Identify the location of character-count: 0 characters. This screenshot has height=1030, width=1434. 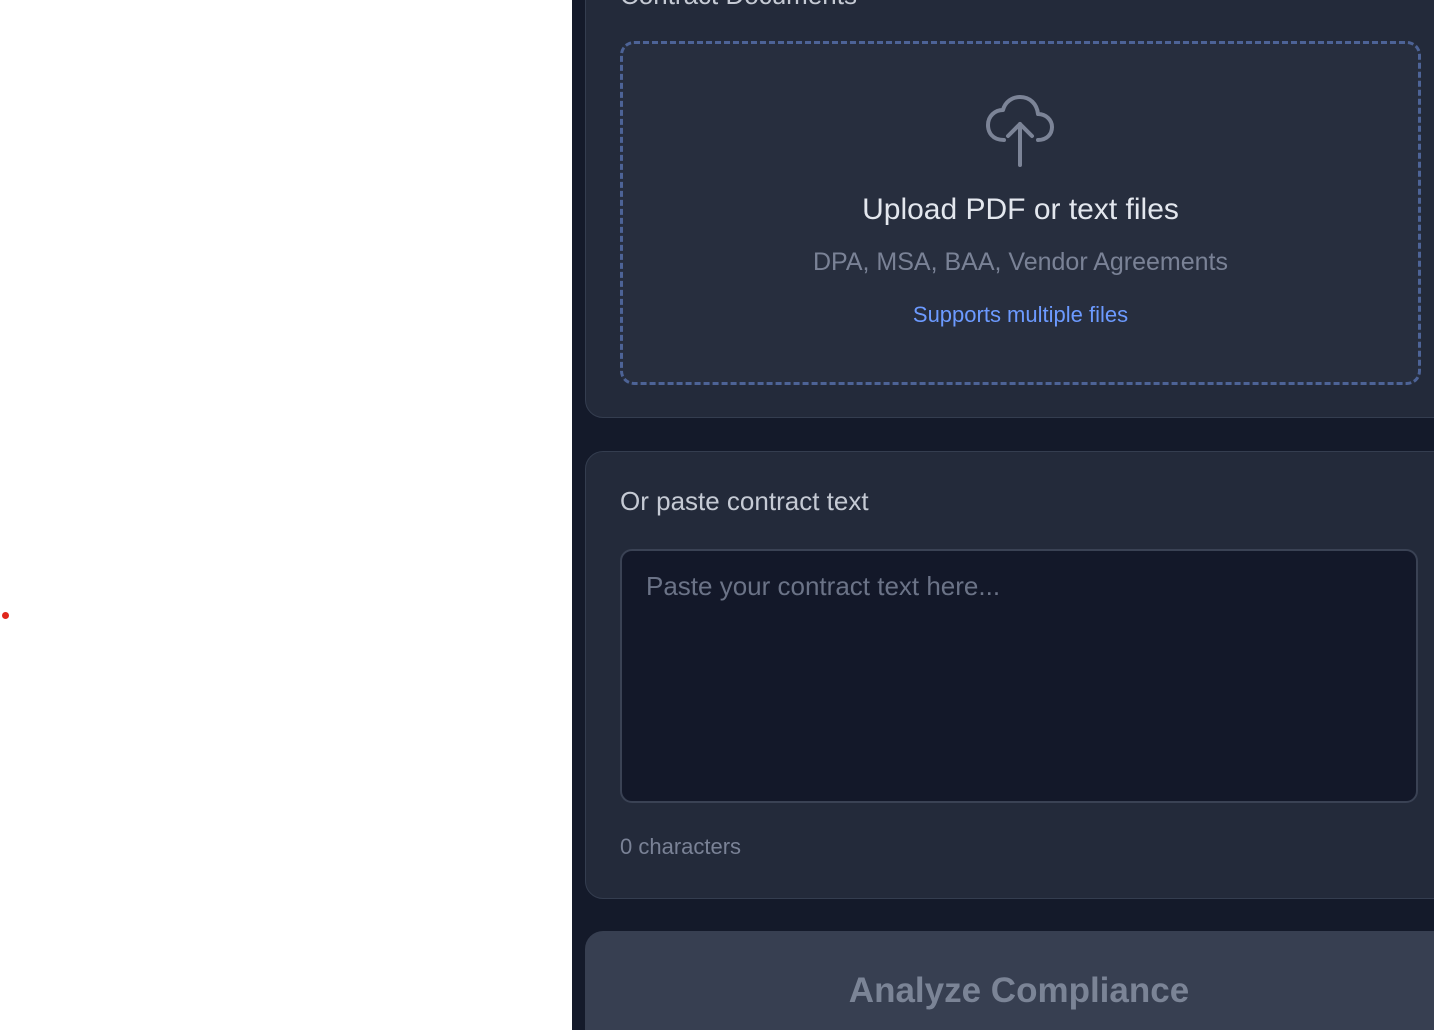
(681, 846).